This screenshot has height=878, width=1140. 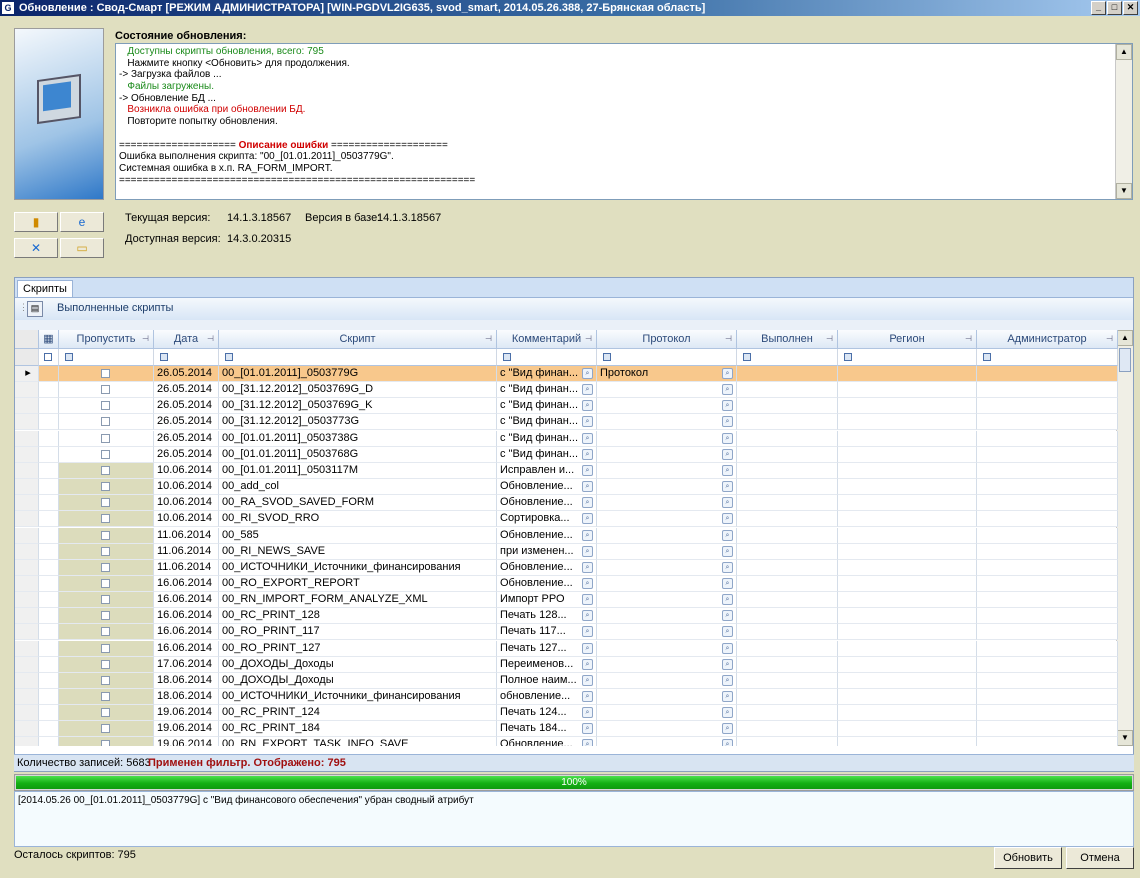 What do you see at coordinates (588, 339) in the screenshot?
I see `pin-icon: ⊣` at bounding box center [588, 339].